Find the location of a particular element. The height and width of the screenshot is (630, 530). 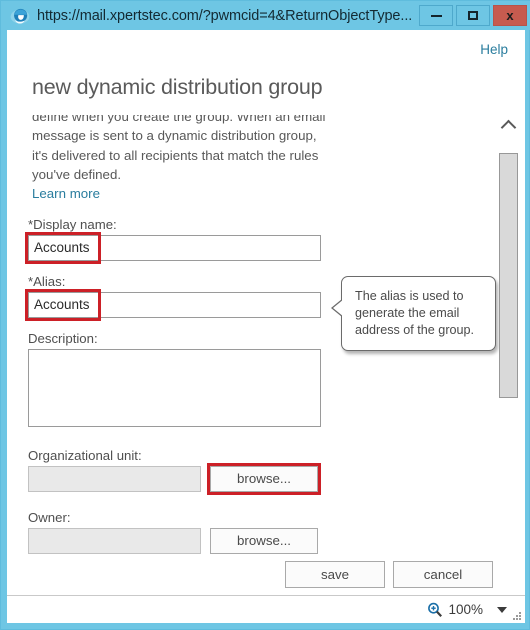

learn-more-link: Learn more is located at coordinates (264, 193).